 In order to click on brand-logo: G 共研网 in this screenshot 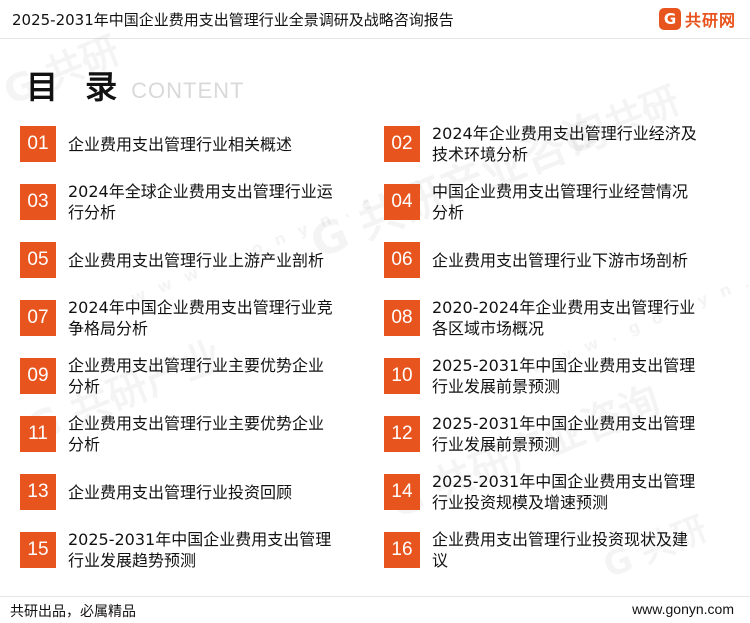, I will do `click(697, 19)`.